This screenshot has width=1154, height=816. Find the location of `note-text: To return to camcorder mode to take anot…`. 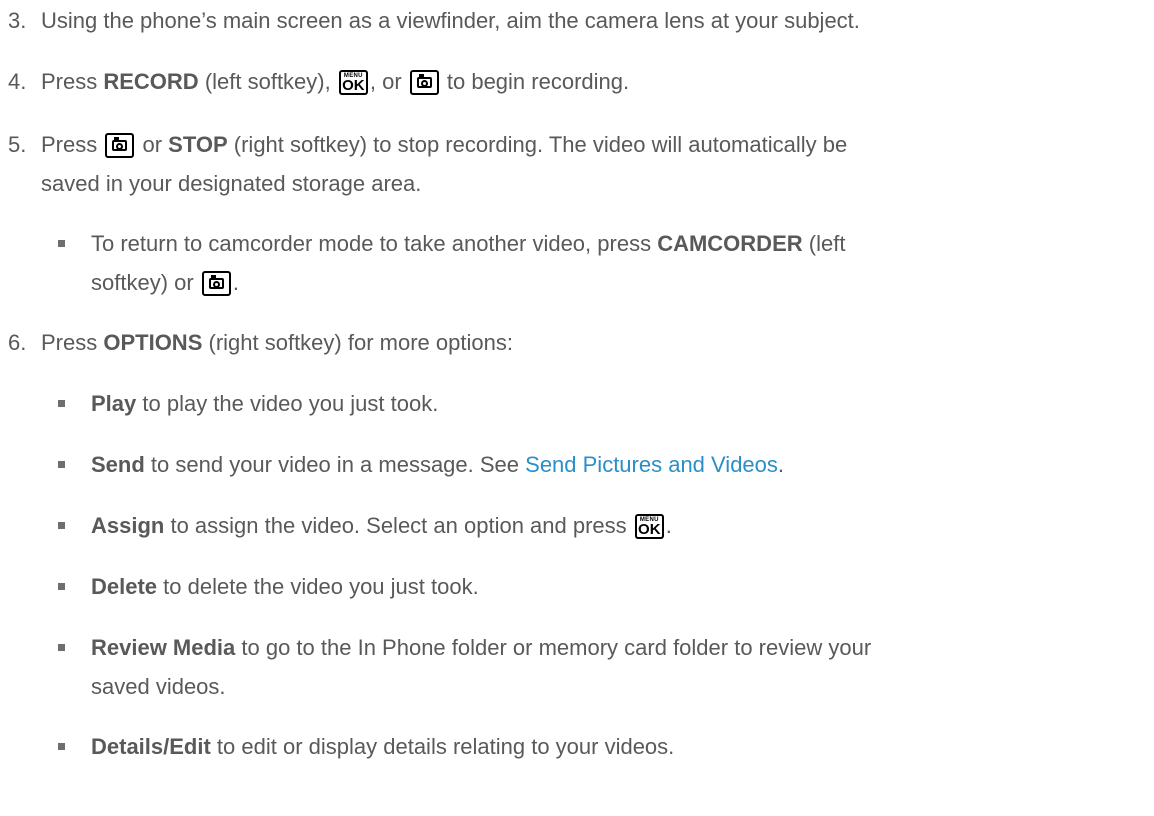

note-text: To return to camcorder mode to take anot… is located at coordinates (374, 243).